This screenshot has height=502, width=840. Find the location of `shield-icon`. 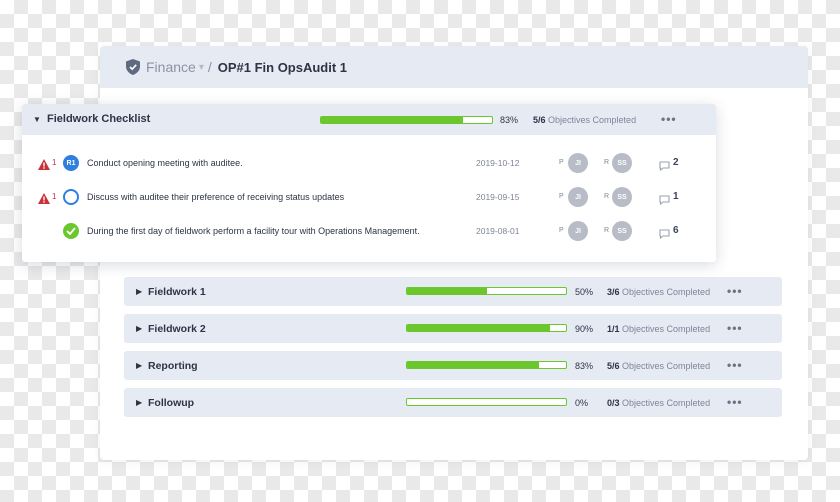

shield-icon is located at coordinates (133, 67).